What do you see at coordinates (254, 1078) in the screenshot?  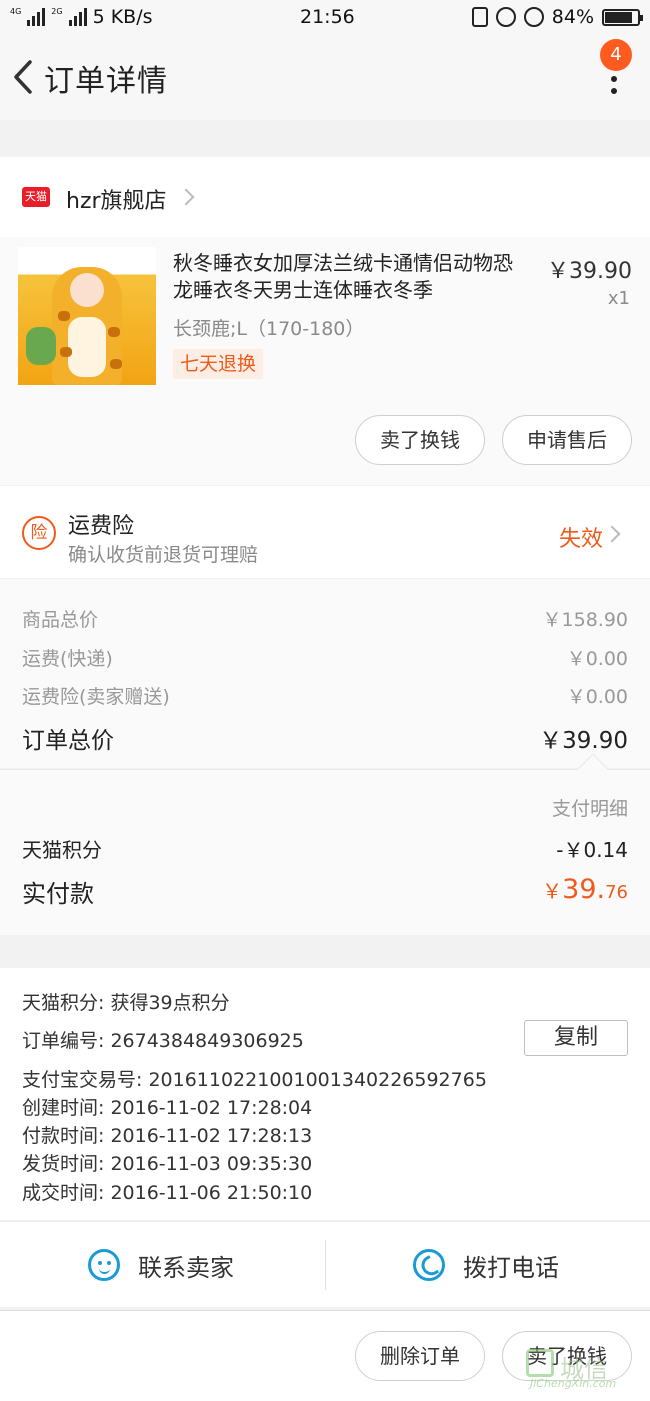 I see `alipay-transaction-number: 支付宝交易号: 2016110221001001340226592765` at bounding box center [254, 1078].